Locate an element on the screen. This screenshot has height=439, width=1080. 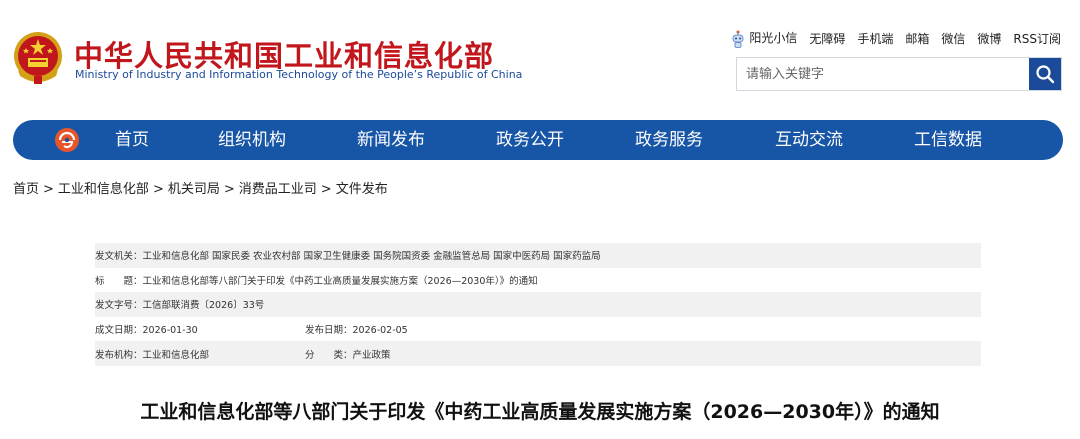
search-button is located at coordinates (1045, 74).